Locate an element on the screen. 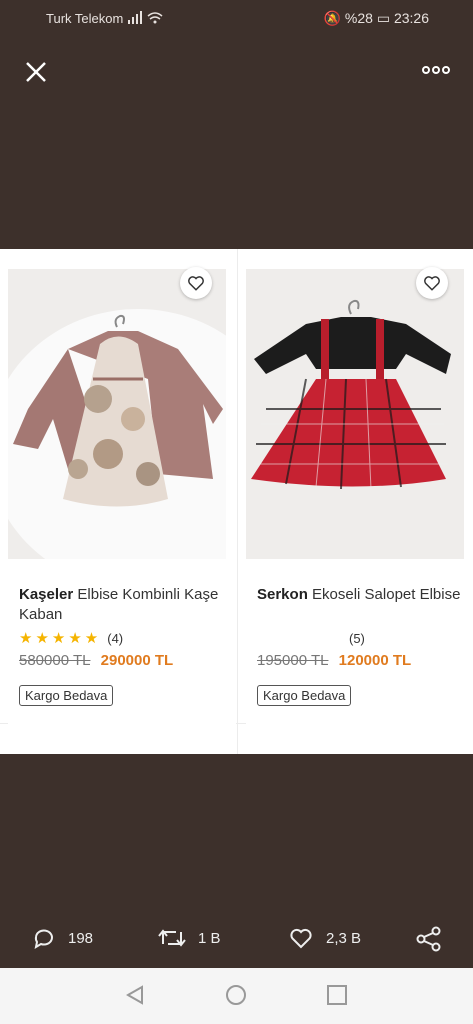 The width and height of the screenshot is (473, 1024). rating: (5) is located at coordinates (357, 638).